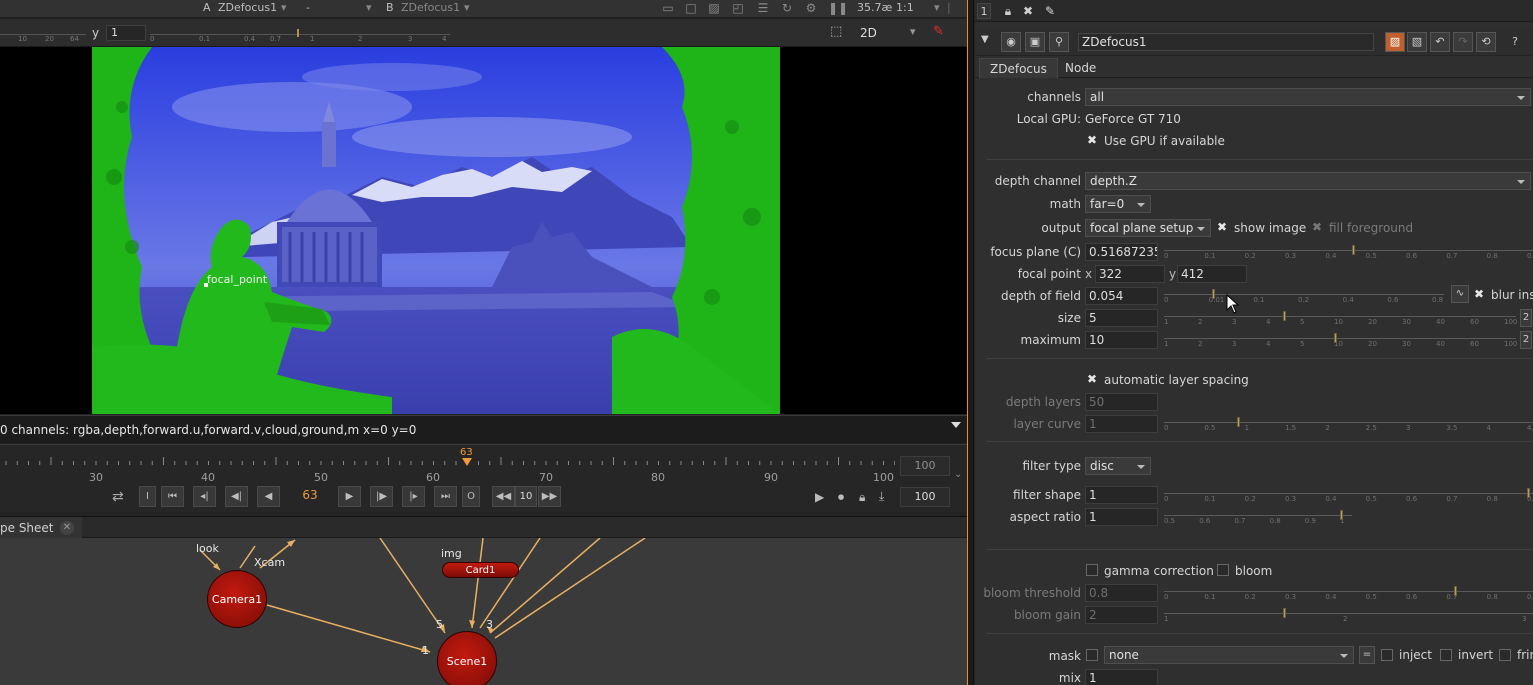 Image resolution: width=1533 pixels, height=685 pixels. Describe the element at coordinates (1121, 517) in the screenshot. I see `aspect-ratio-field: 1` at that location.